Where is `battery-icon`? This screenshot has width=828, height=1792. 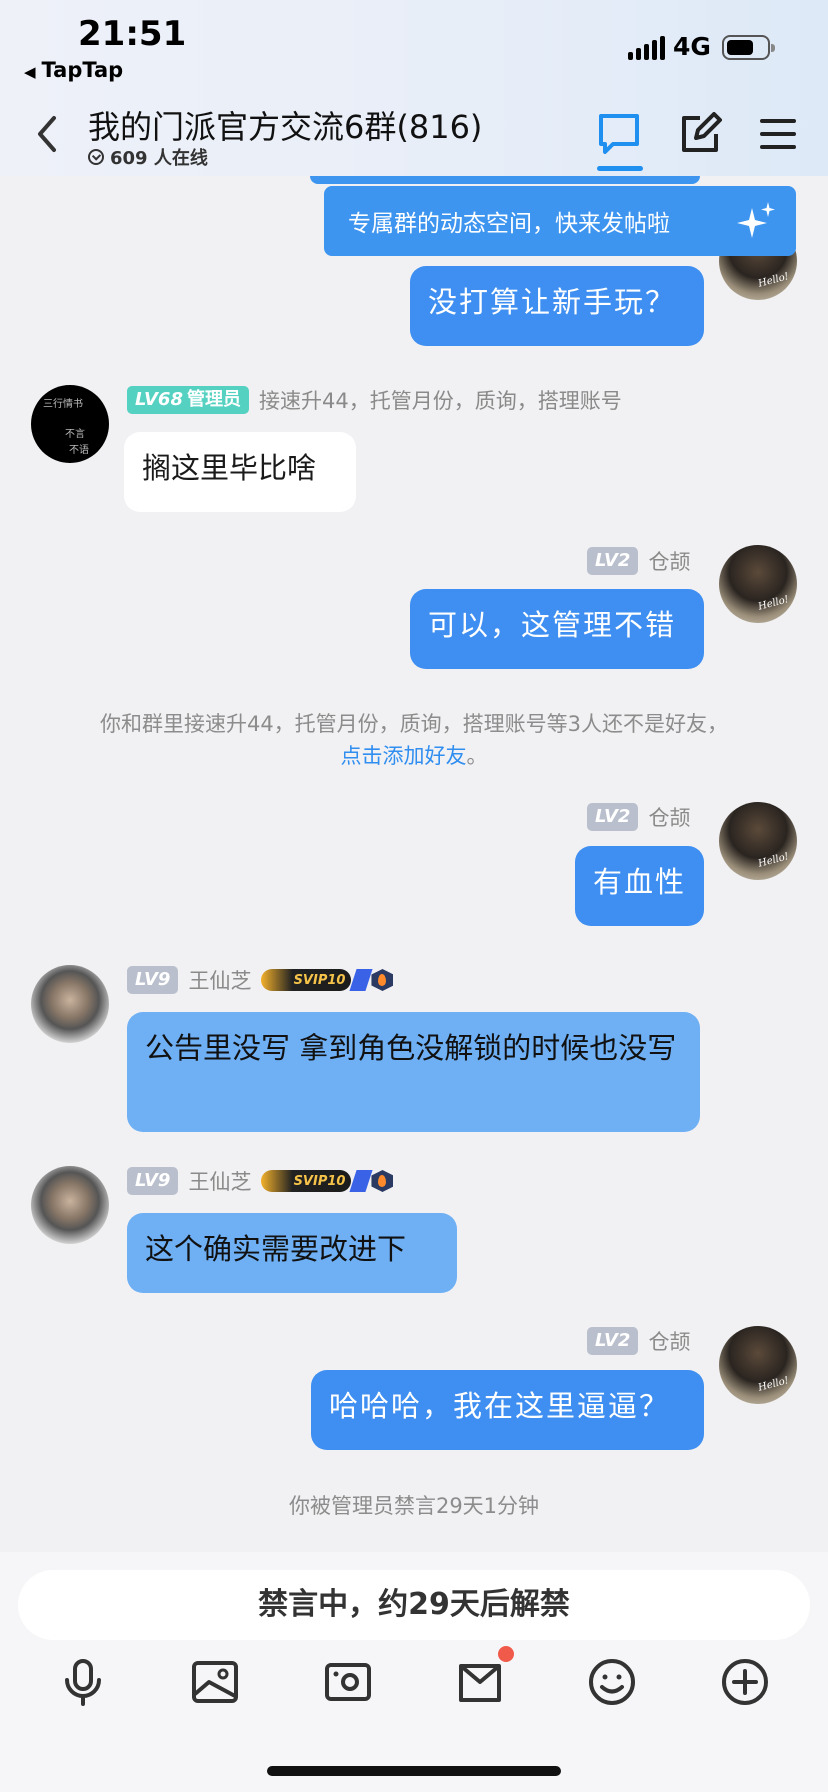 battery-icon is located at coordinates (748, 47).